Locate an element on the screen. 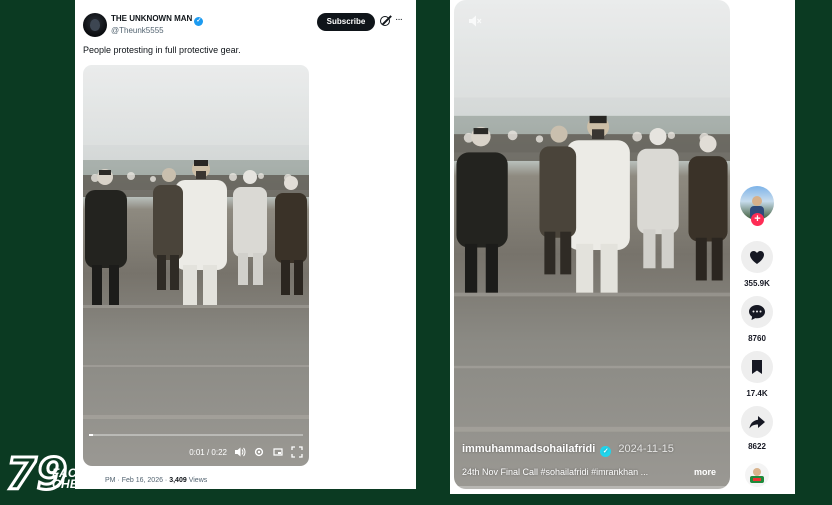  saves-count: 17.4K is located at coordinates (757, 393).